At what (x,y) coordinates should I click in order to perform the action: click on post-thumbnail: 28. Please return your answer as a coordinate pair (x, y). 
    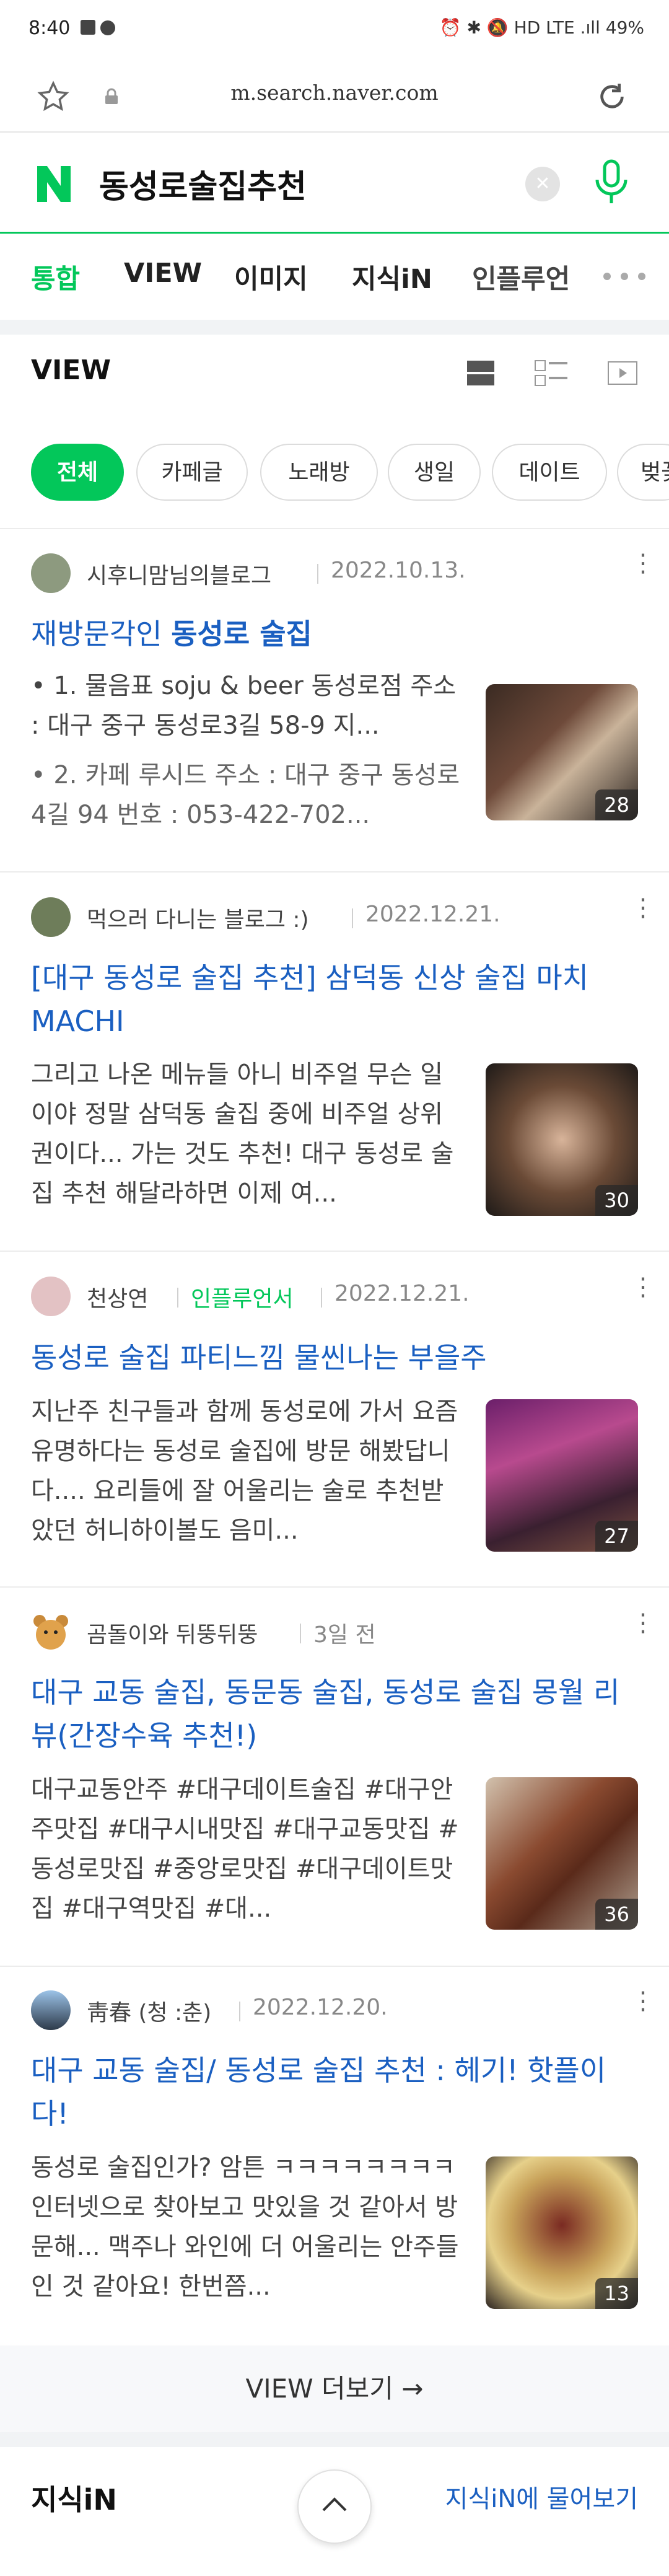
    Looking at the image, I should click on (562, 752).